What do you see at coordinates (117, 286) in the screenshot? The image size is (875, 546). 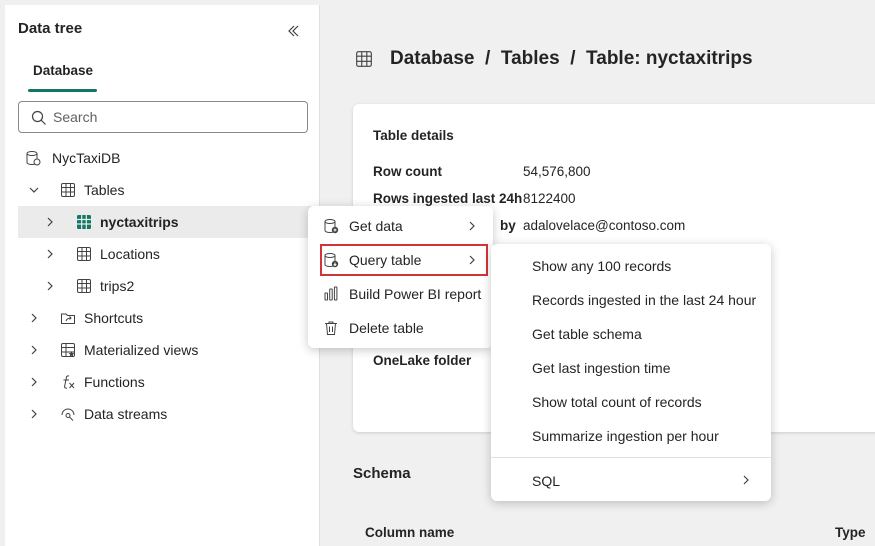 I see `tree-item-label: trips2` at bounding box center [117, 286].